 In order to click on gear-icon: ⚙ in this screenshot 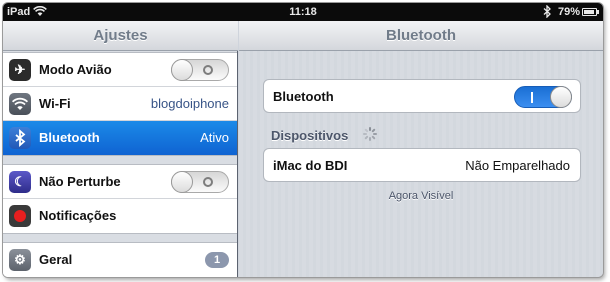, I will do `click(20, 260)`.